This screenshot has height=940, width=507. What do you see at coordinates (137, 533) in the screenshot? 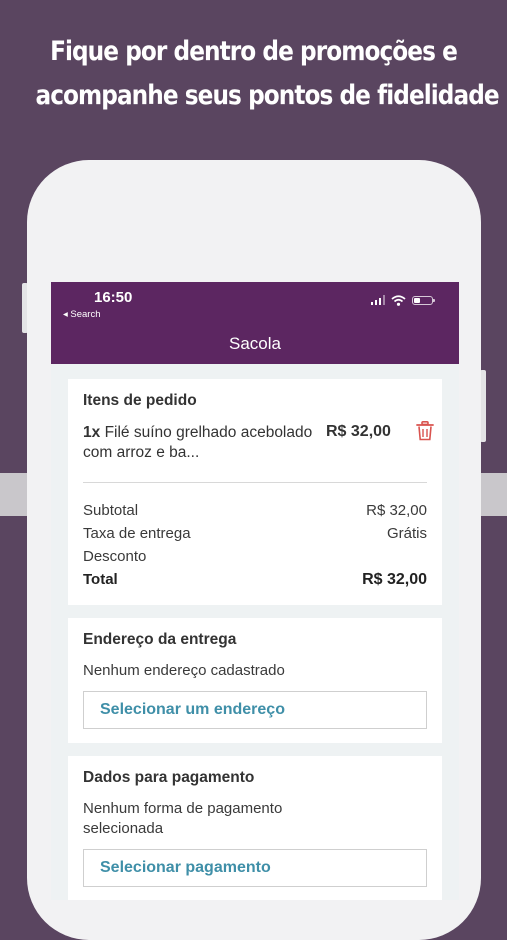
I see `delivery-fee-label: Taxa de entrega` at bounding box center [137, 533].